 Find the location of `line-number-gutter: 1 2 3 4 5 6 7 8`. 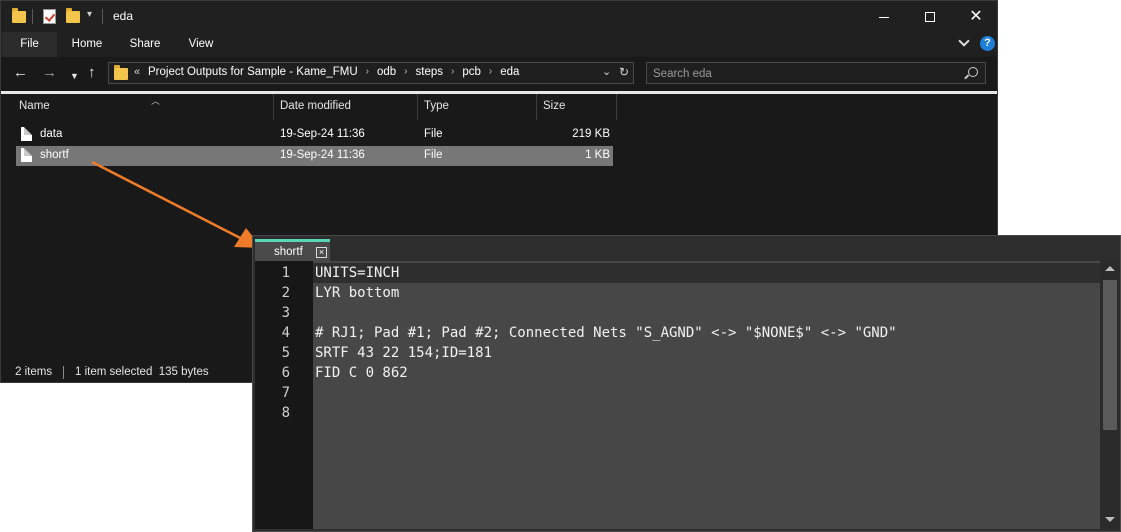

line-number-gutter: 1 2 3 4 5 6 7 8 is located at coordinates (284, 395).